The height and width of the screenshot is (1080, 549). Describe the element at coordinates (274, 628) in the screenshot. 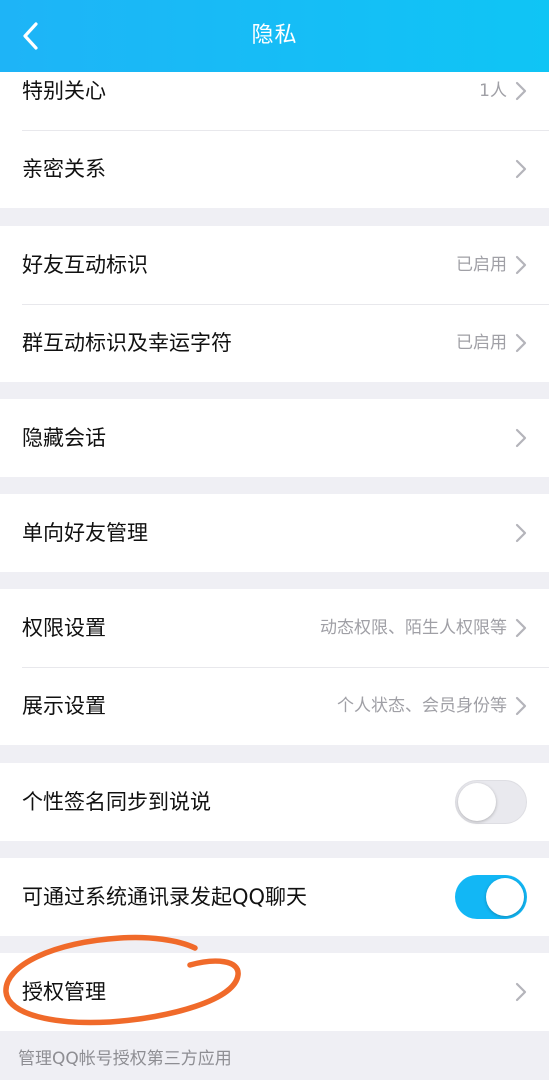

I see `row-permission-settings: 权限设置 动态权限、陌生人权限等` at that location.